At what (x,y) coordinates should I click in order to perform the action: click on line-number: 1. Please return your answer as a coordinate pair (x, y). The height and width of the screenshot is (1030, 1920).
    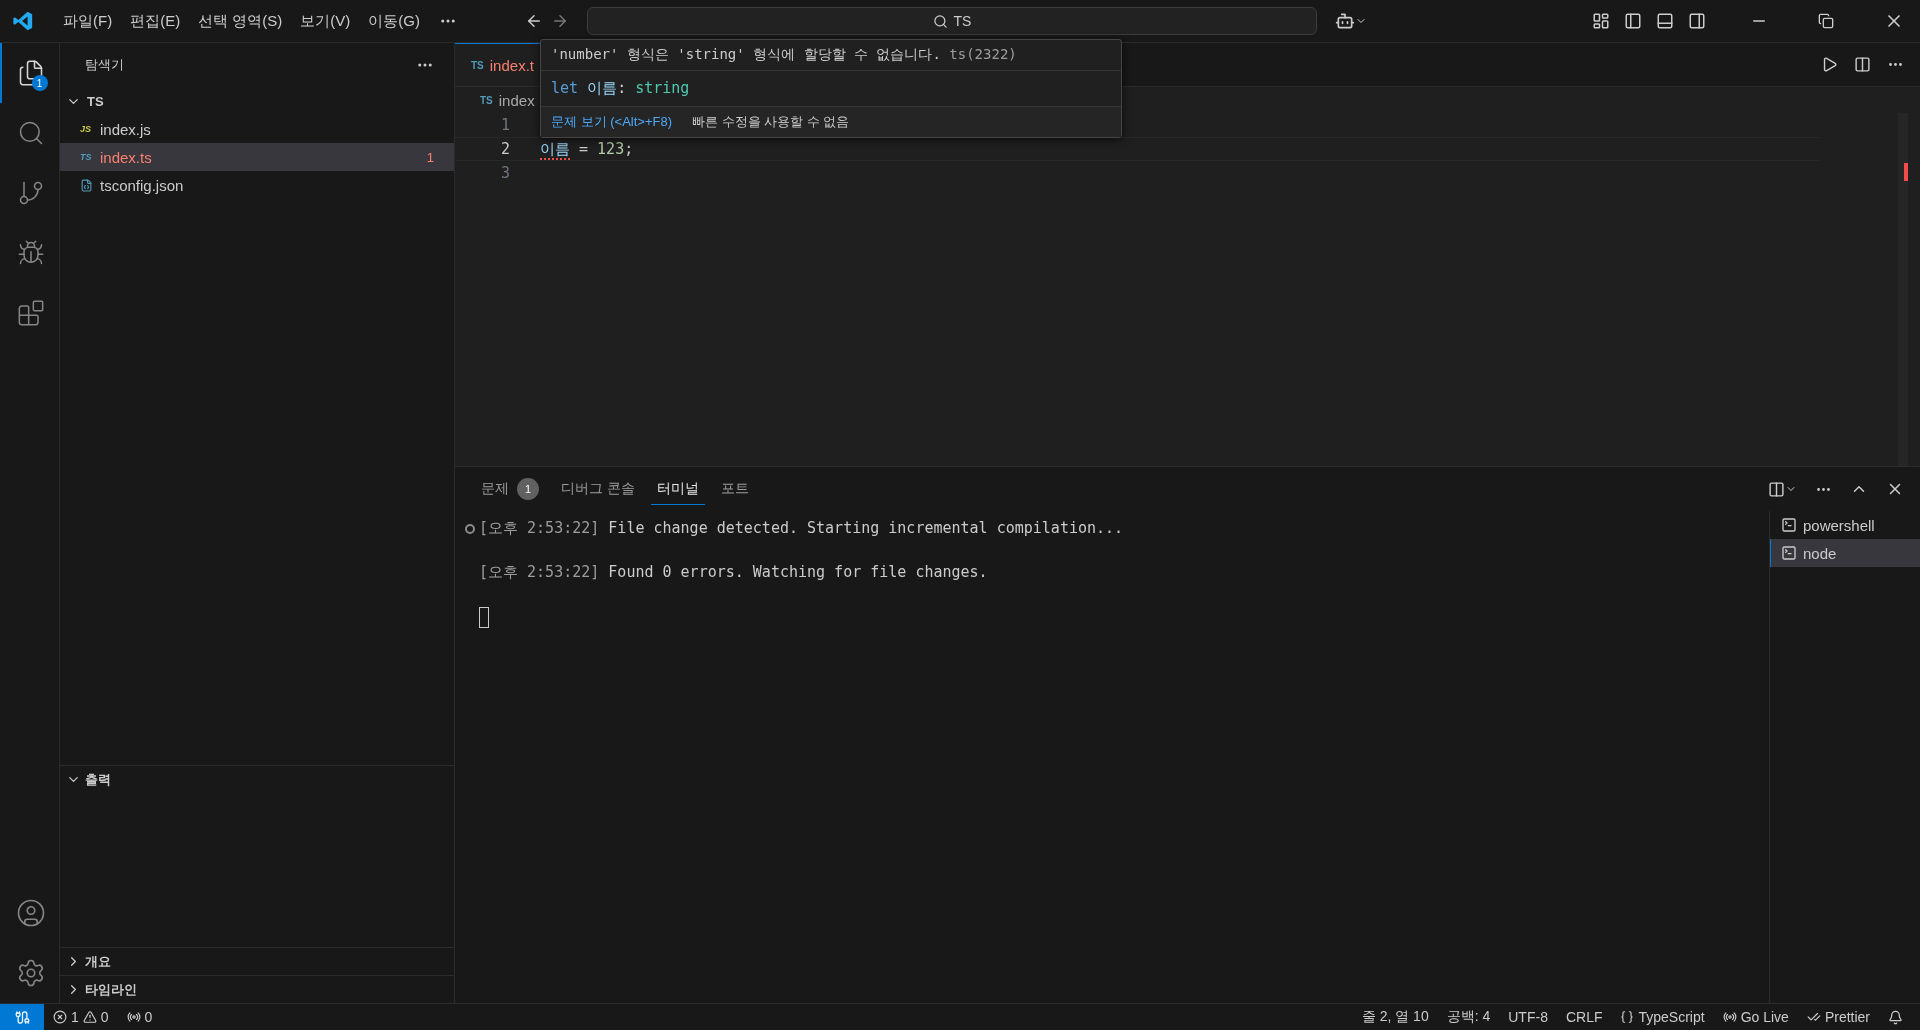
    Looking at the image, I should click on (504, 125).